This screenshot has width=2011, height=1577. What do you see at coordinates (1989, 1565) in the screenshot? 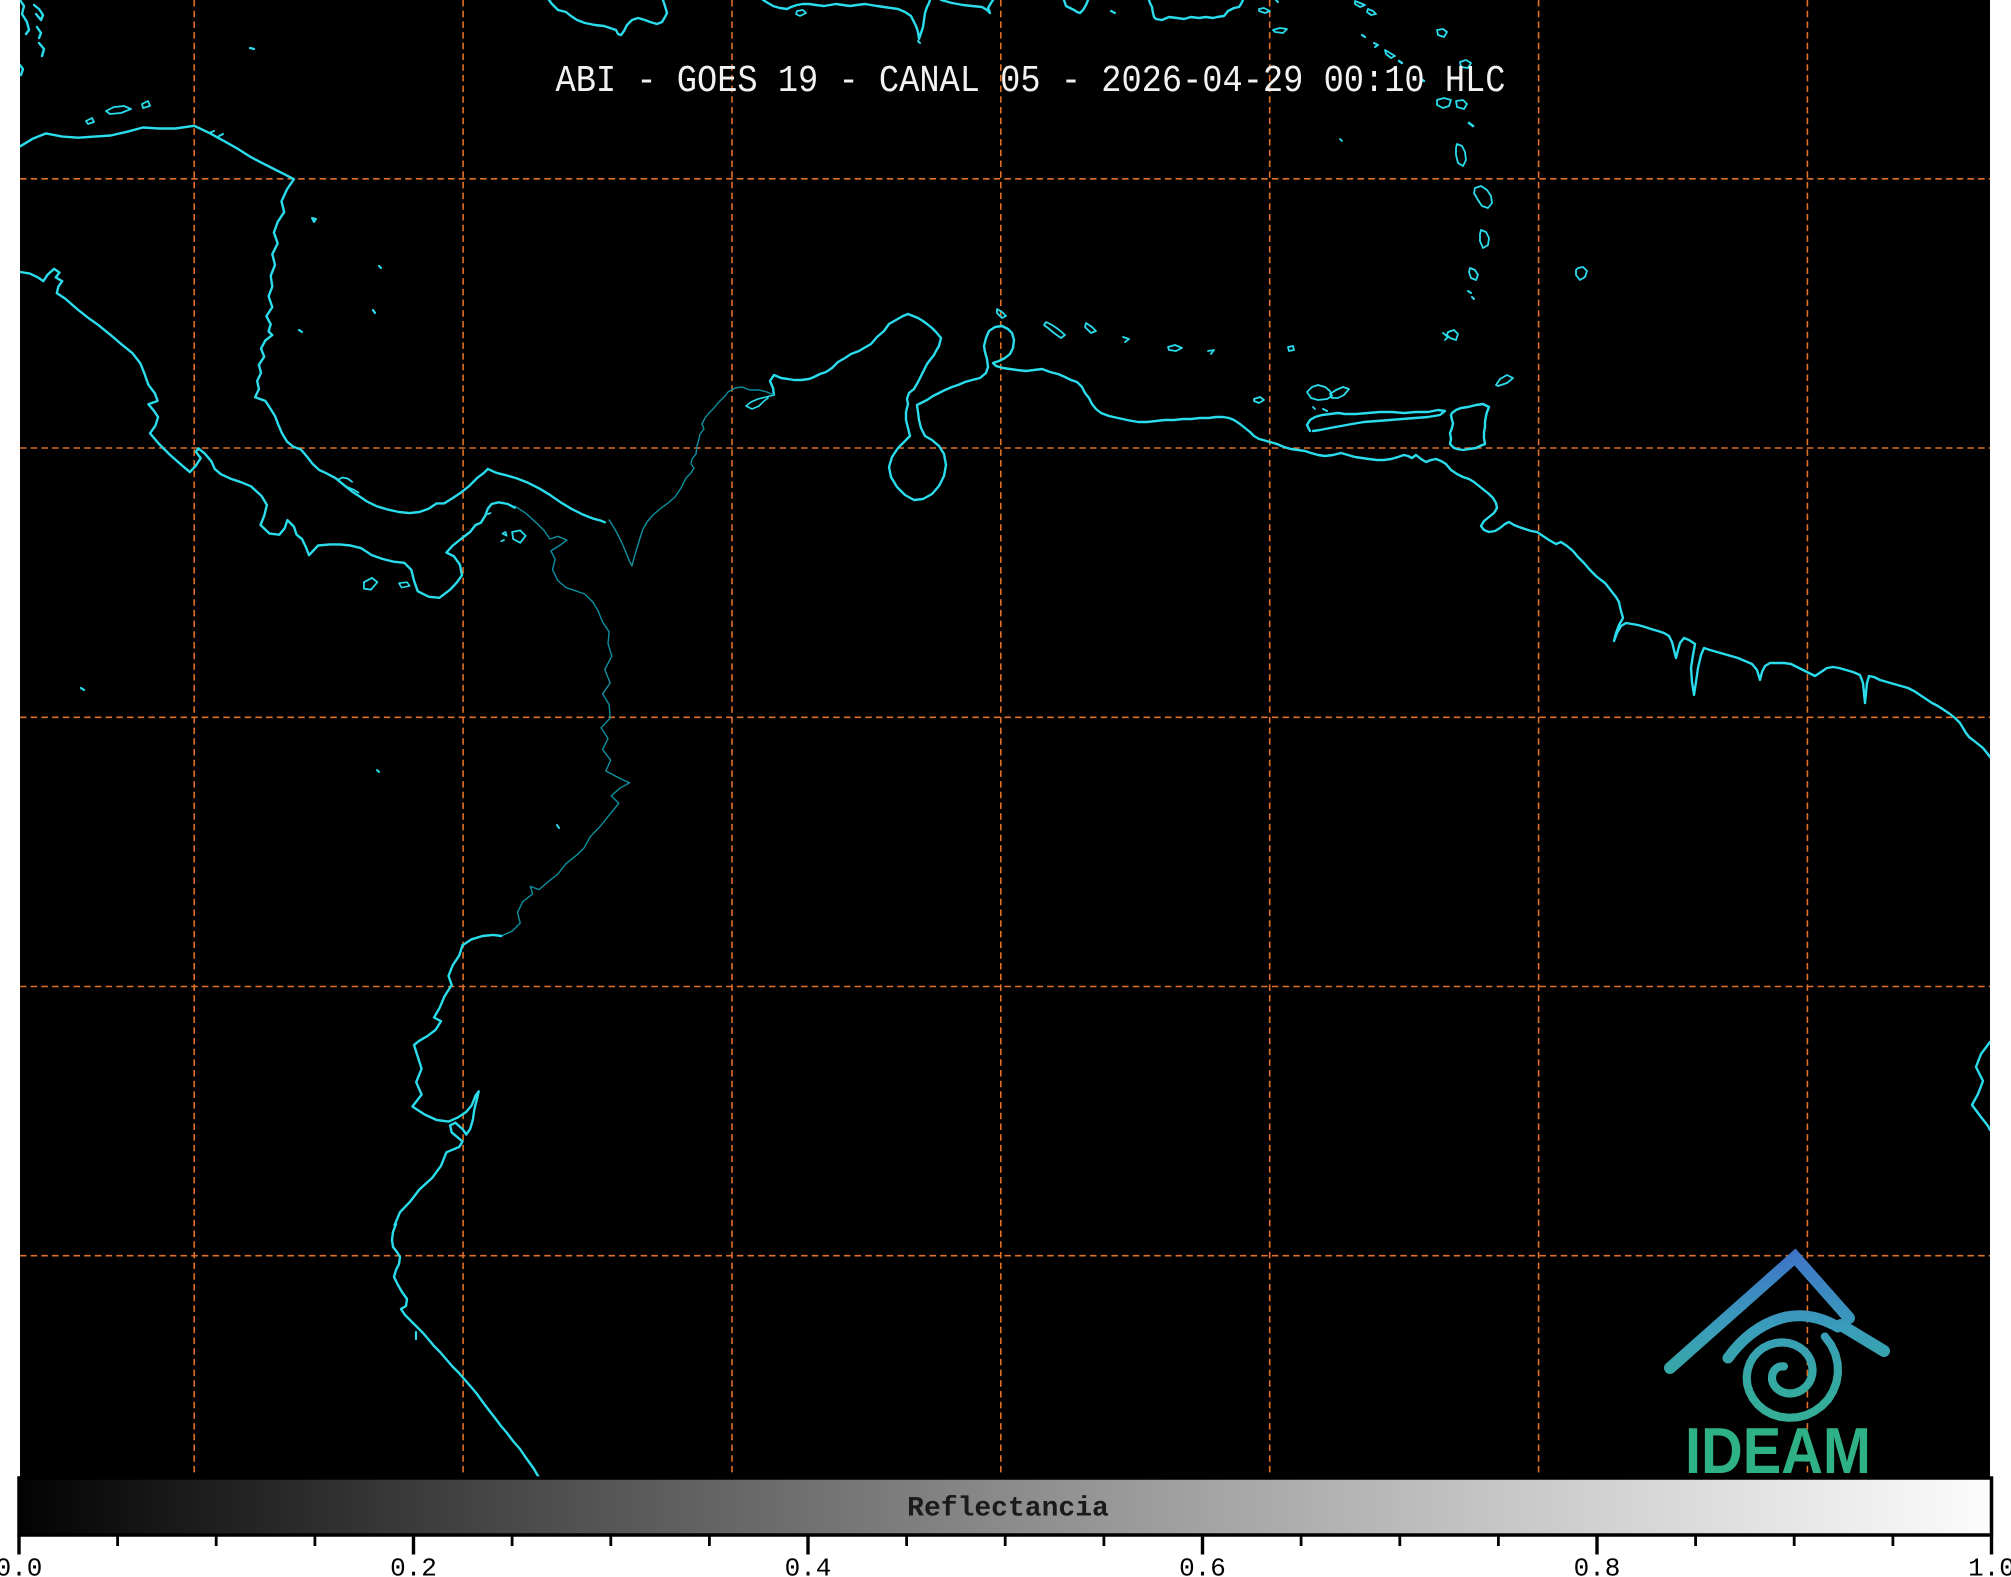
I see `svg-text: 1.0` at bounding box center [1989, 1565].